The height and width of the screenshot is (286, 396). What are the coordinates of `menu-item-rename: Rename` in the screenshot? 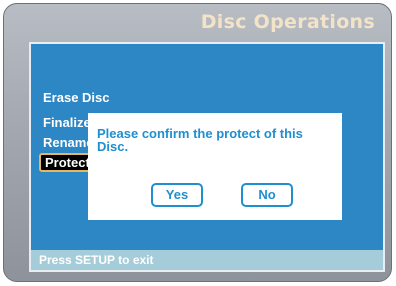 It's located at (67, 142).